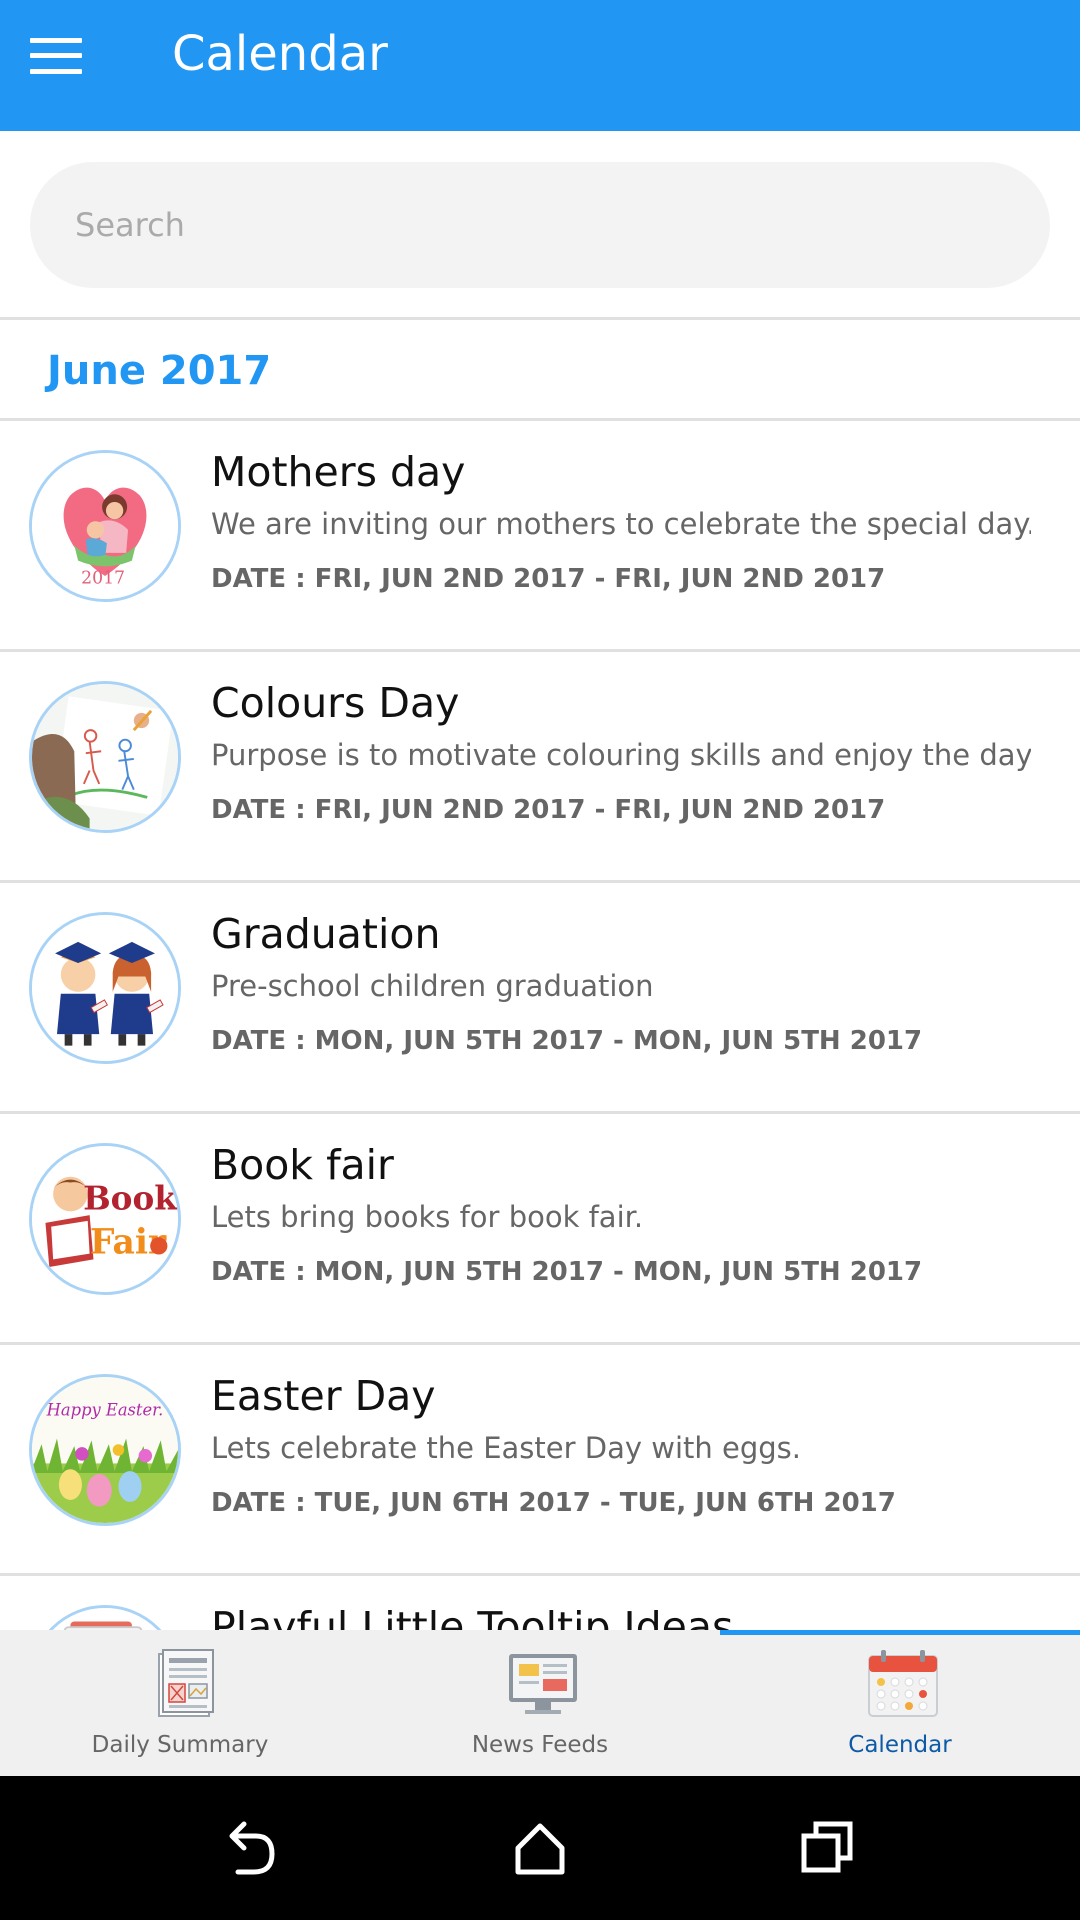  I want to click on tab-label: Calendar, so click(900, 1745).